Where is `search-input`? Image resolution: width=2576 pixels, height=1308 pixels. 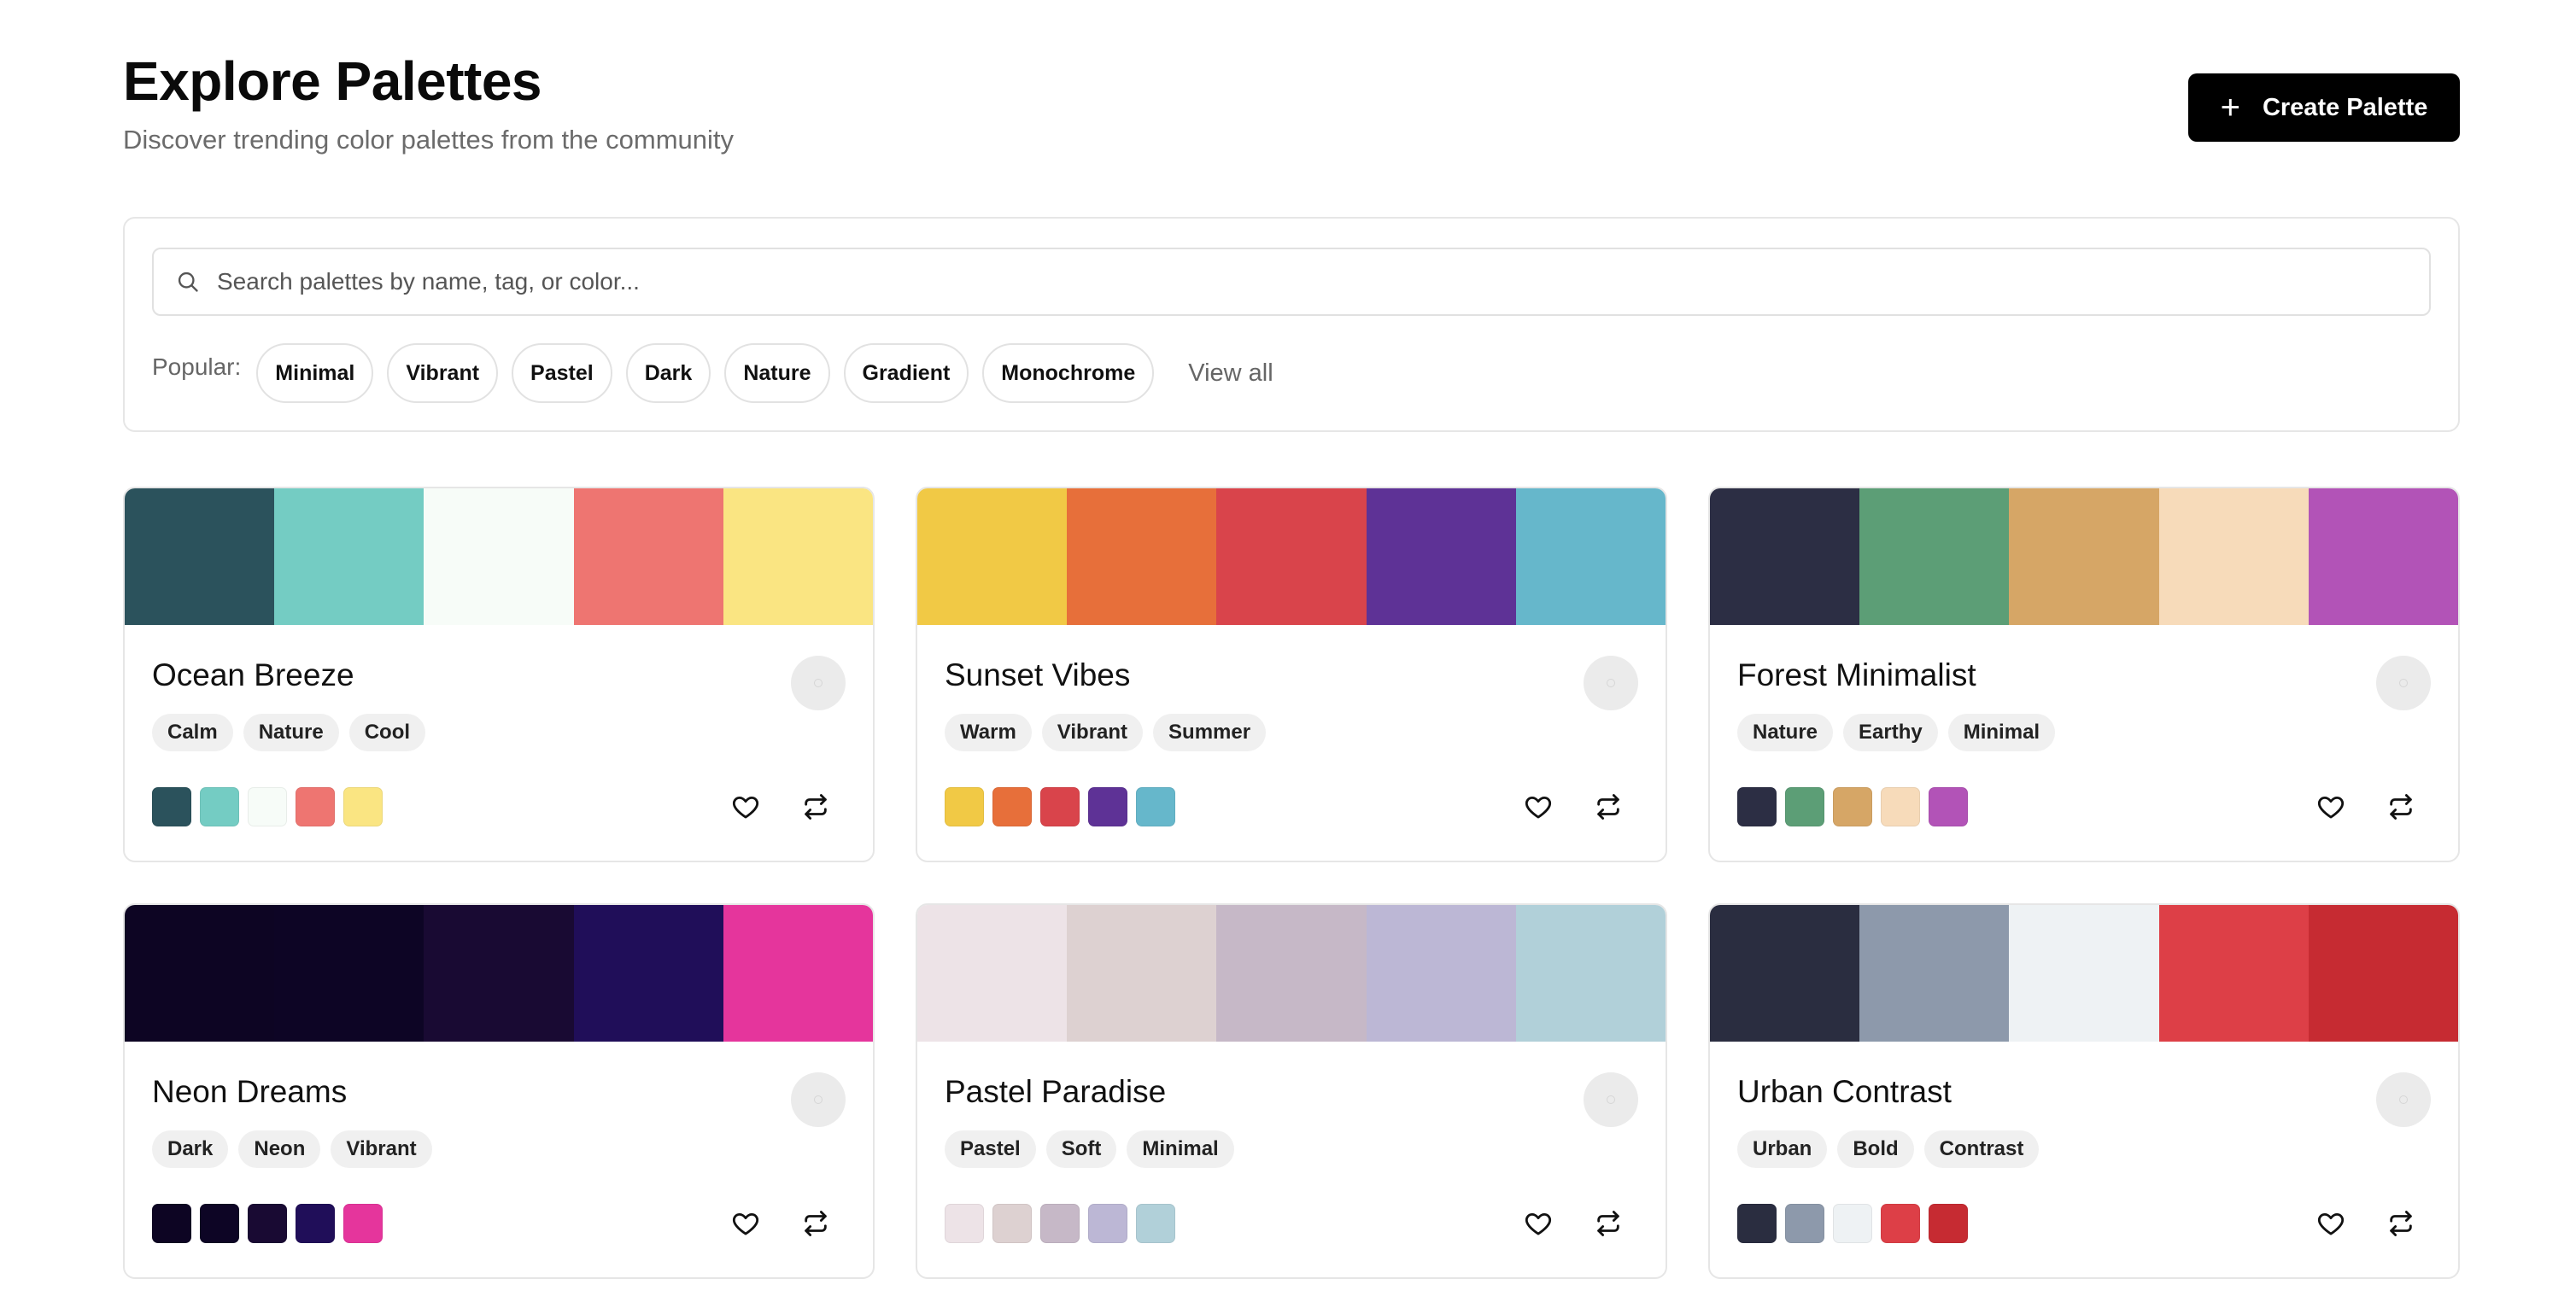 search-input is located at coordinates (1323, 281).